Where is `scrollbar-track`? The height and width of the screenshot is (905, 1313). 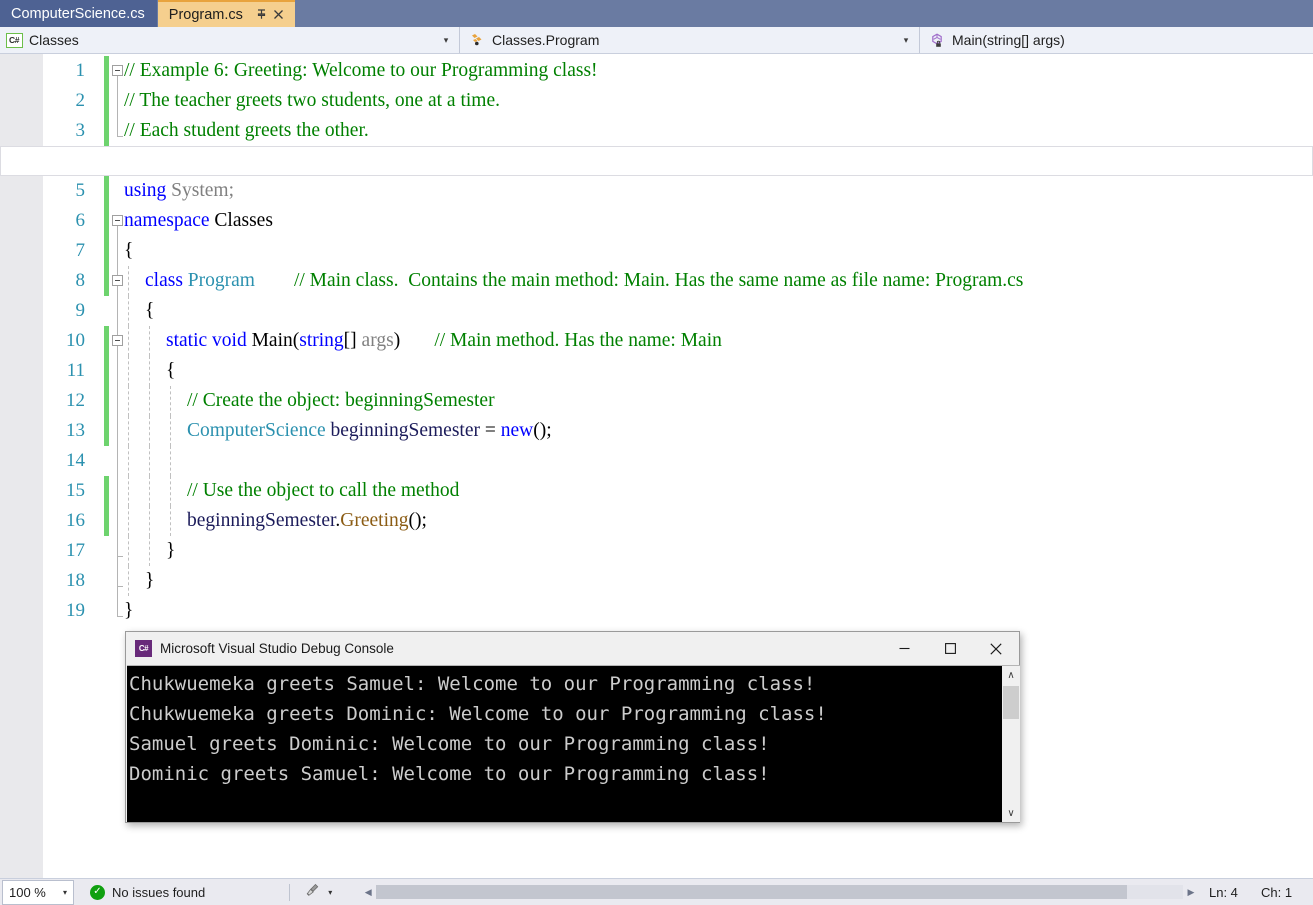
scrollbar-track is located at coordinates (1011, 744).